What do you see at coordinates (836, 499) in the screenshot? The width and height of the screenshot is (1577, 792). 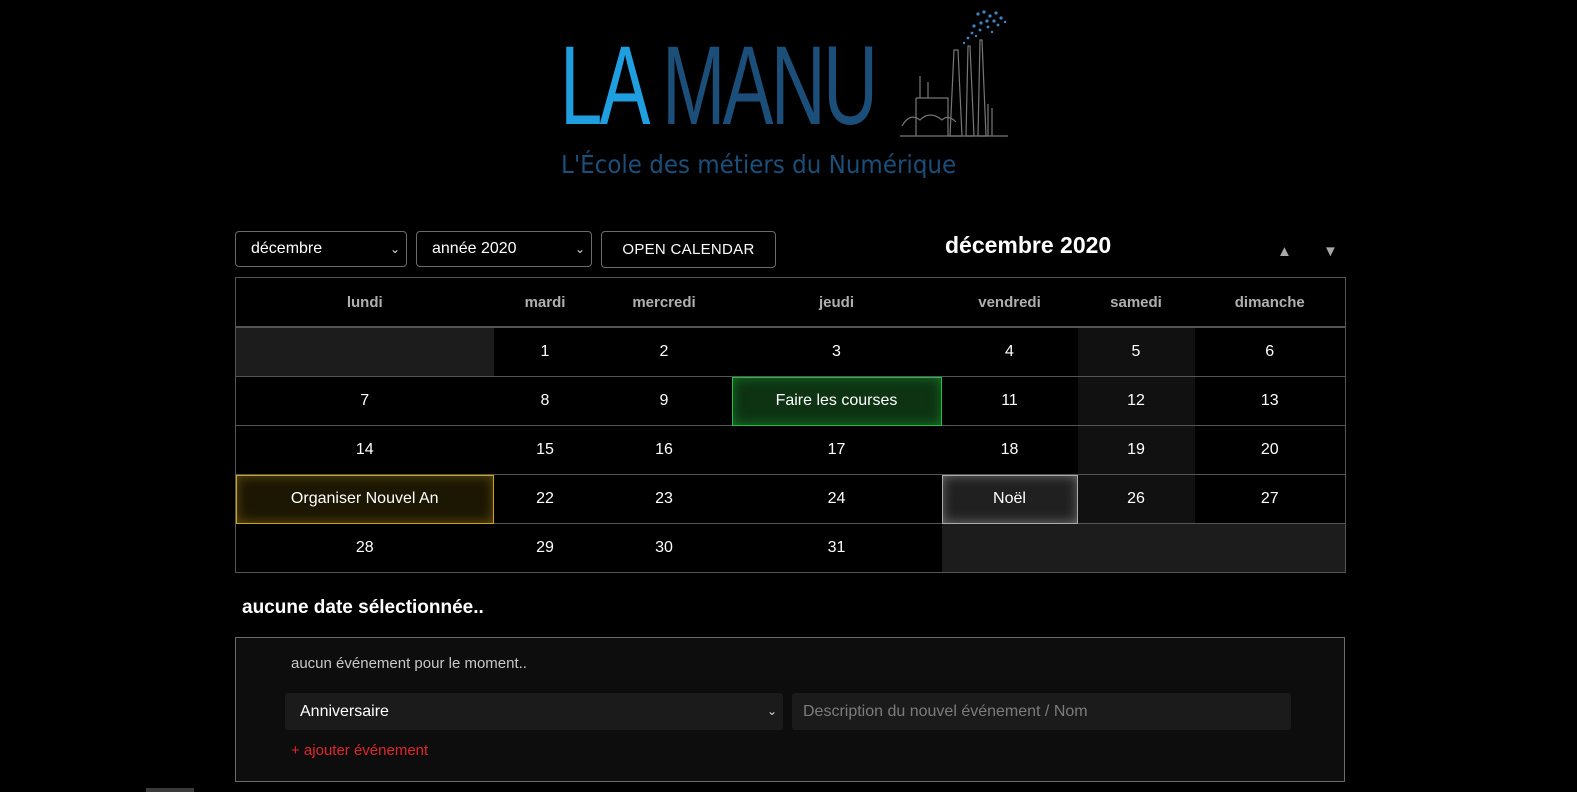 I see `calendar-day: 24` at bounding box center [836, 499].